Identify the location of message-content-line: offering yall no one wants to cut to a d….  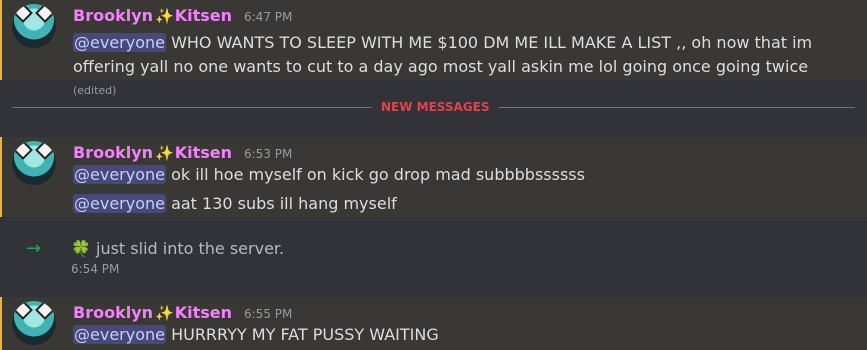
(455, 79).